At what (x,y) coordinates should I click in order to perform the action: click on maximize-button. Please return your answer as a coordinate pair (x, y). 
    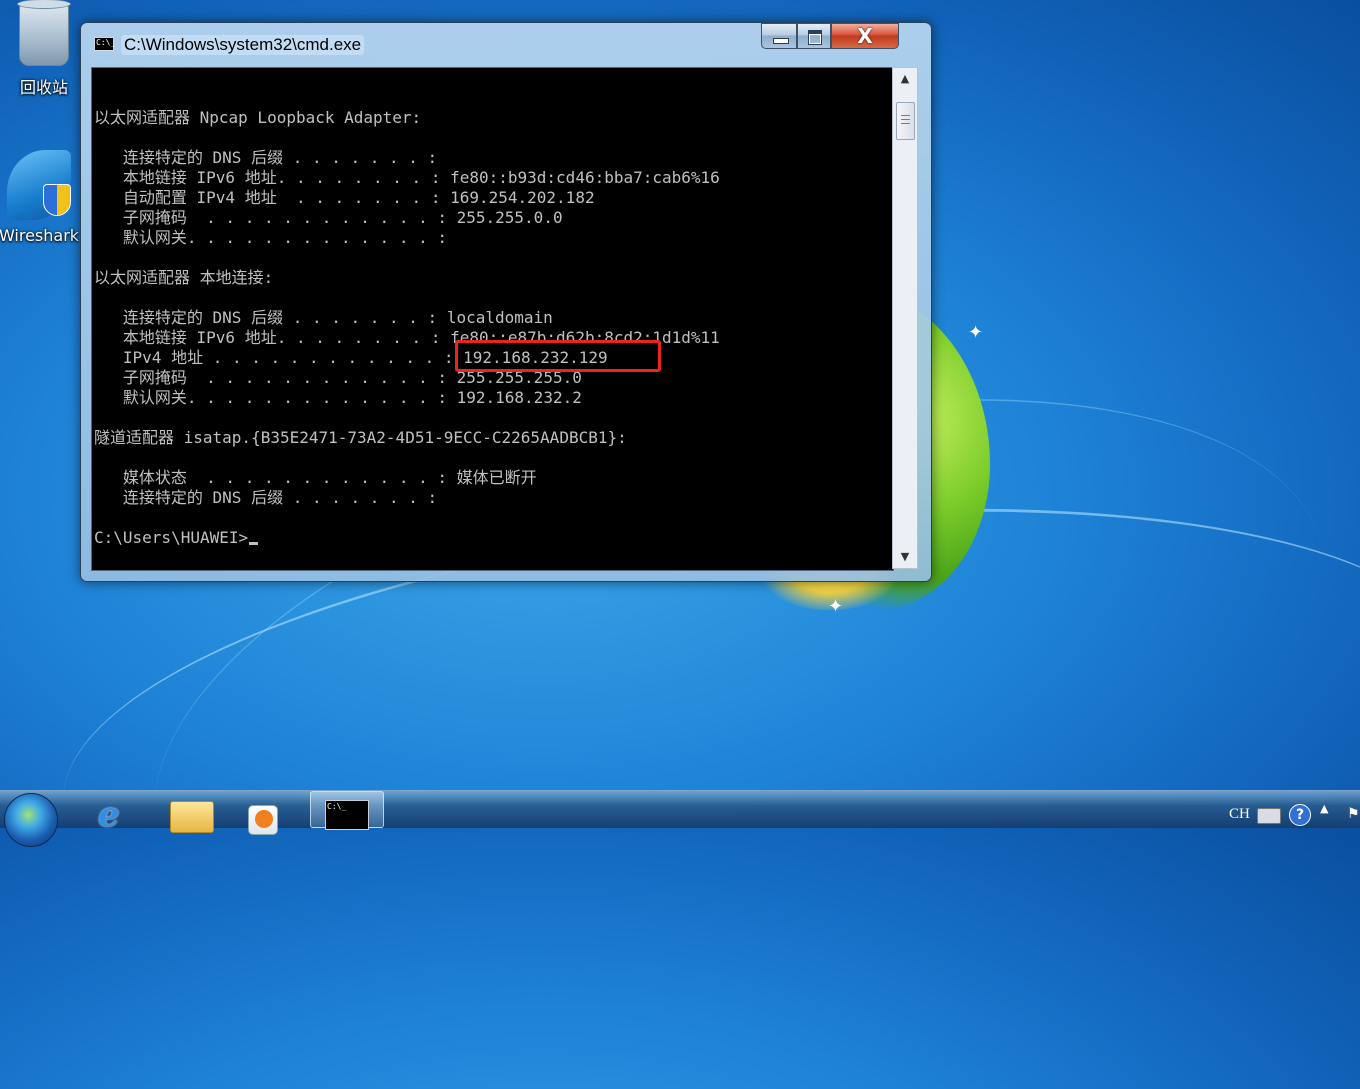
    Looking at the image, I should click on (814, 36).